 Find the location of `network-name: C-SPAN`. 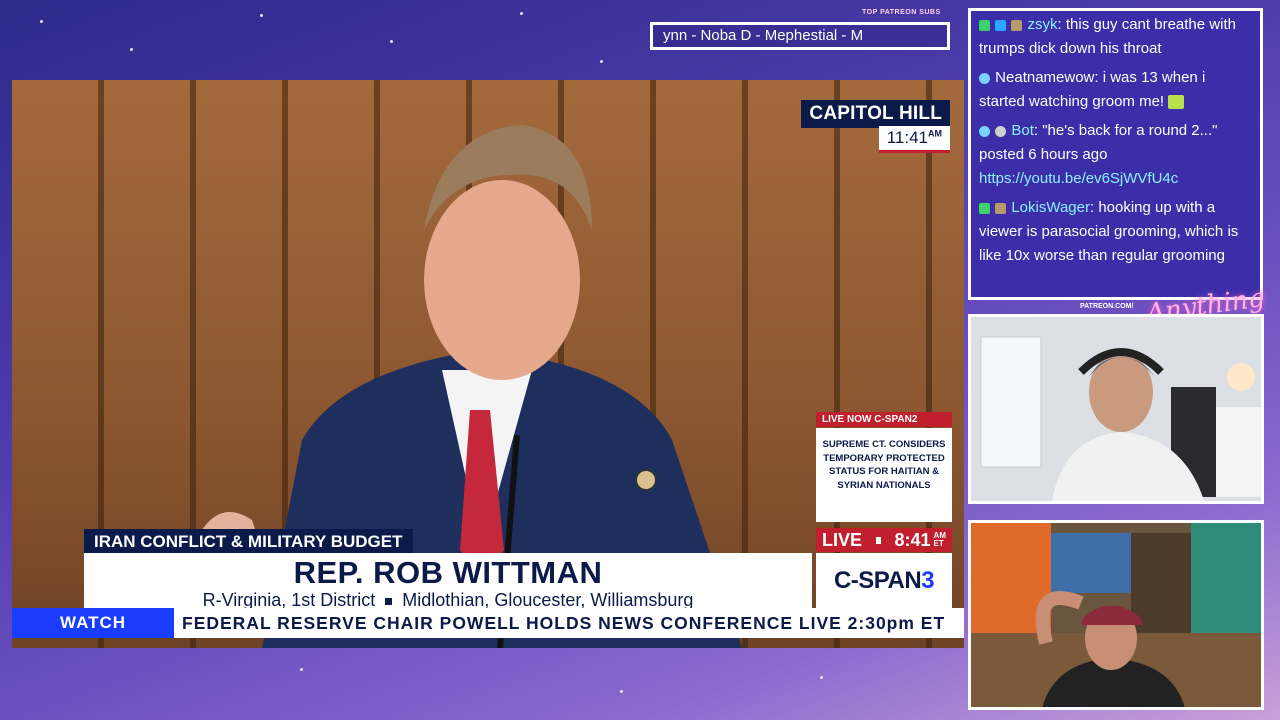

network-name: C-SPAN is located at coordinates (877, 580).